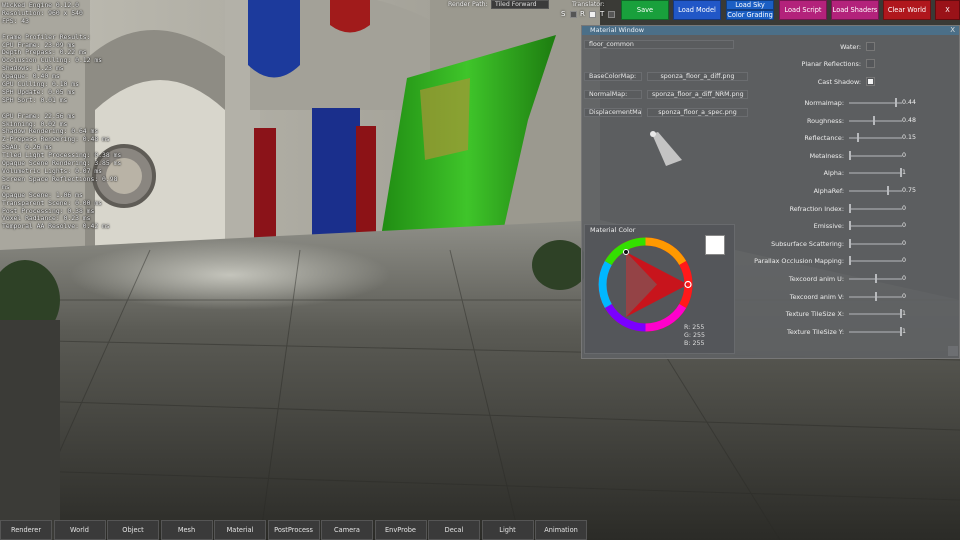 The width and height of the screenshot is (960, 540). I want to click on slider-value: 0.15, so click(909, 138).